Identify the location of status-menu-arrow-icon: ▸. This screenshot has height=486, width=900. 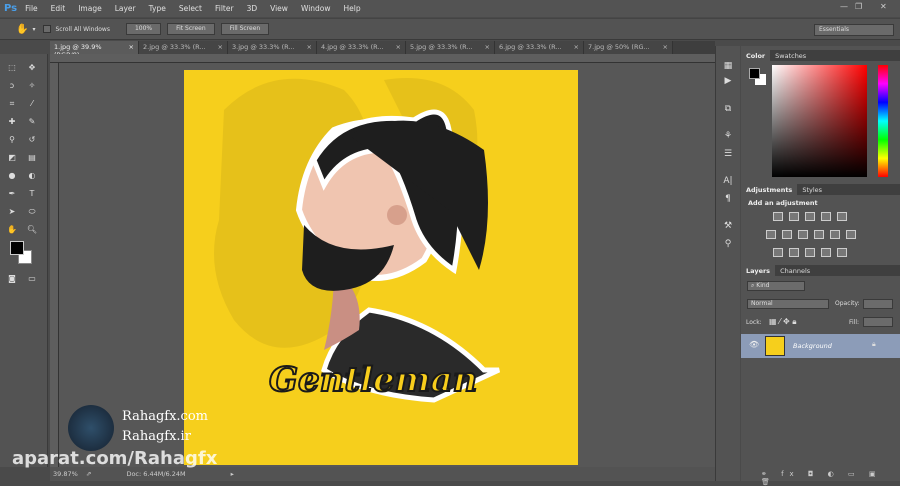
(232, 474).